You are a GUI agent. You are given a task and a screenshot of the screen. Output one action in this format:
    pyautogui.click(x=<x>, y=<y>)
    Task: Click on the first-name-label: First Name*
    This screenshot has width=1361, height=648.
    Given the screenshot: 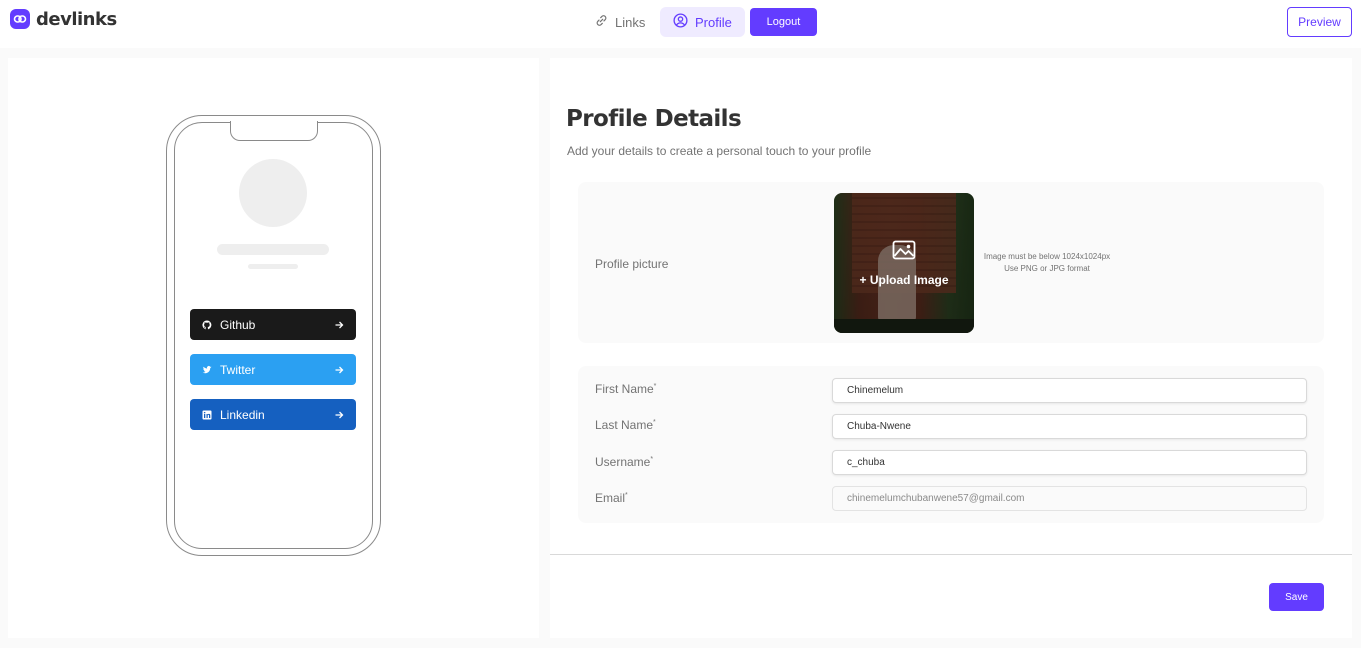 What is the action you would take?
    pyautogui.click(x=625, y=389)
    